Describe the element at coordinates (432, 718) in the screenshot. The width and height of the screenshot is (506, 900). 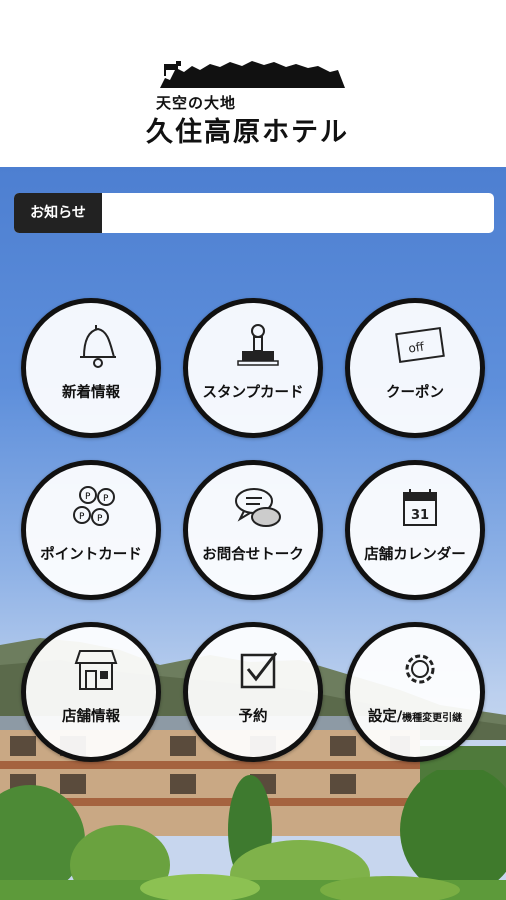
I see `settings-sub-label: 機種変更引継` at that location.